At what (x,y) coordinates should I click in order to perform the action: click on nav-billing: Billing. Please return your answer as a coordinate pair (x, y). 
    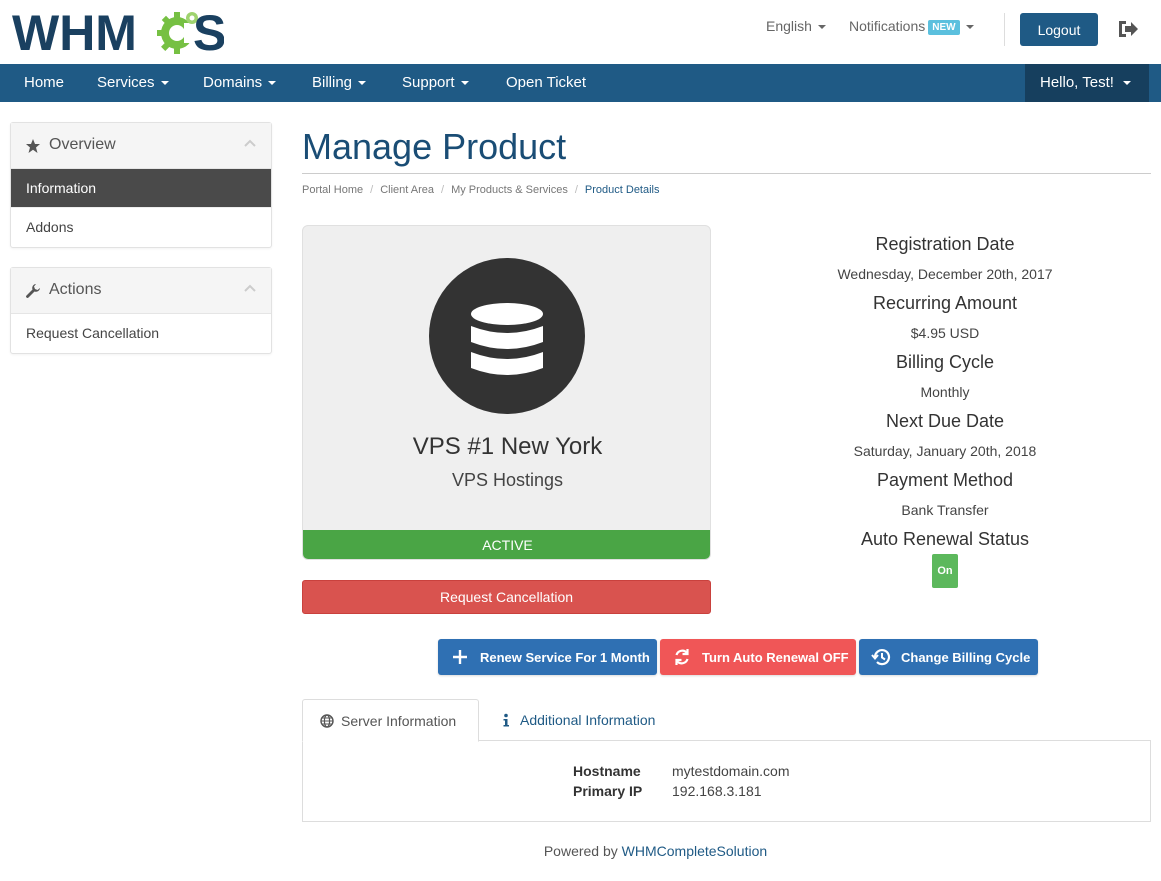
    Looking at the image, I should click on (339, 83).